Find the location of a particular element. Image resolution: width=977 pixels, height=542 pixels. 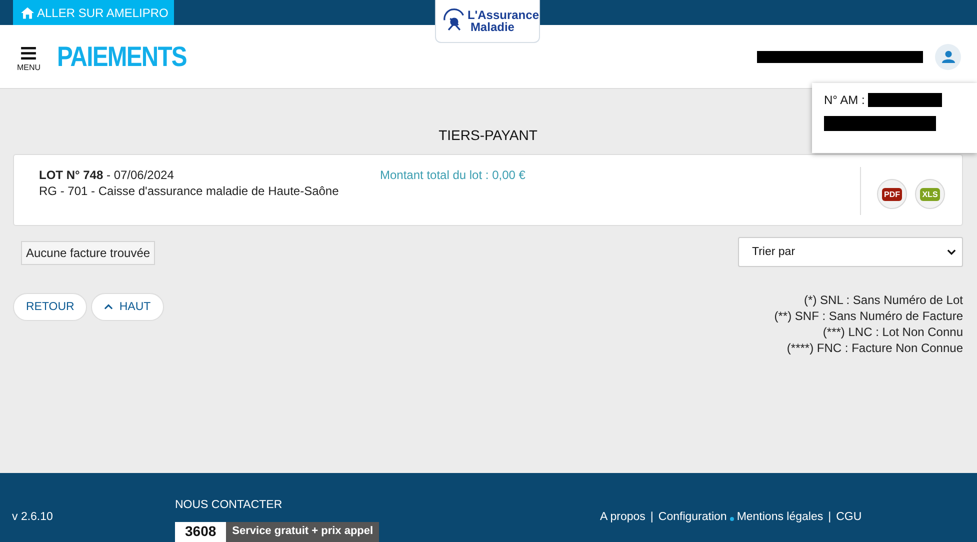

export-button: PDF is located at coordinates (892, 194).